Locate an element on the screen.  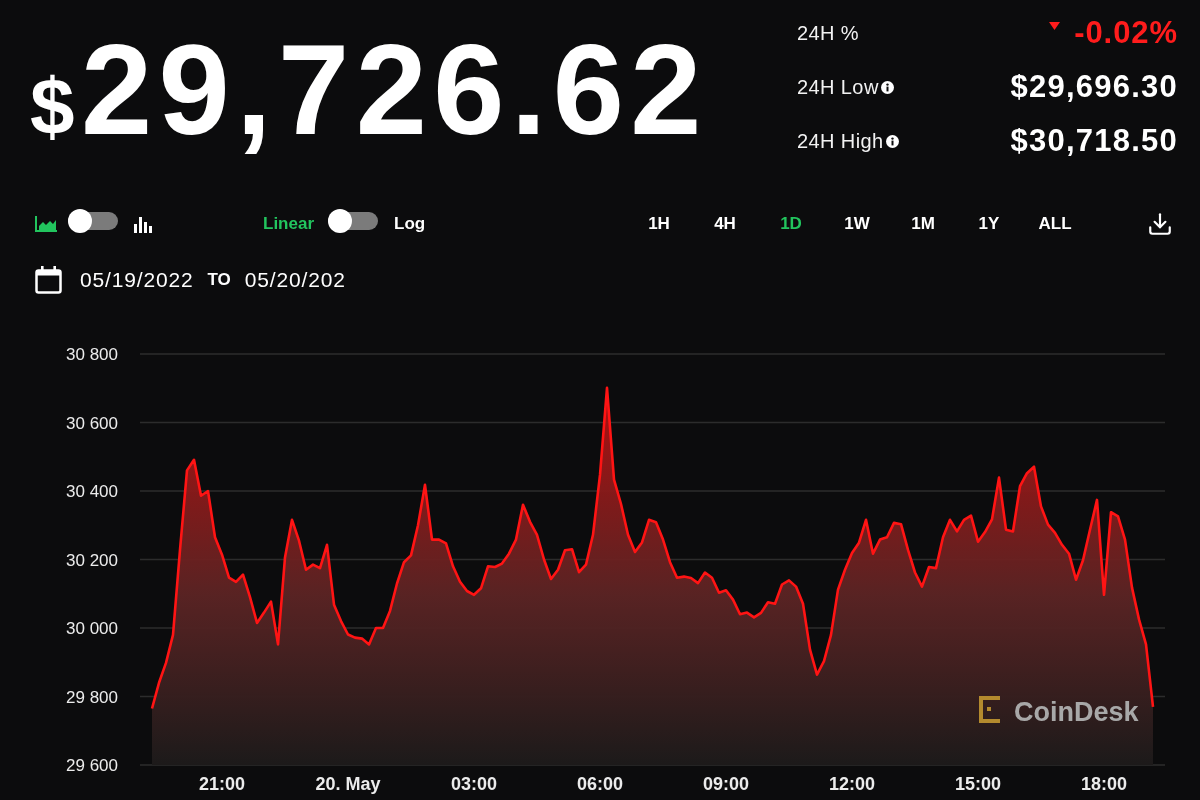
stat-label: 24H Low is located at coordinates (838, 87).